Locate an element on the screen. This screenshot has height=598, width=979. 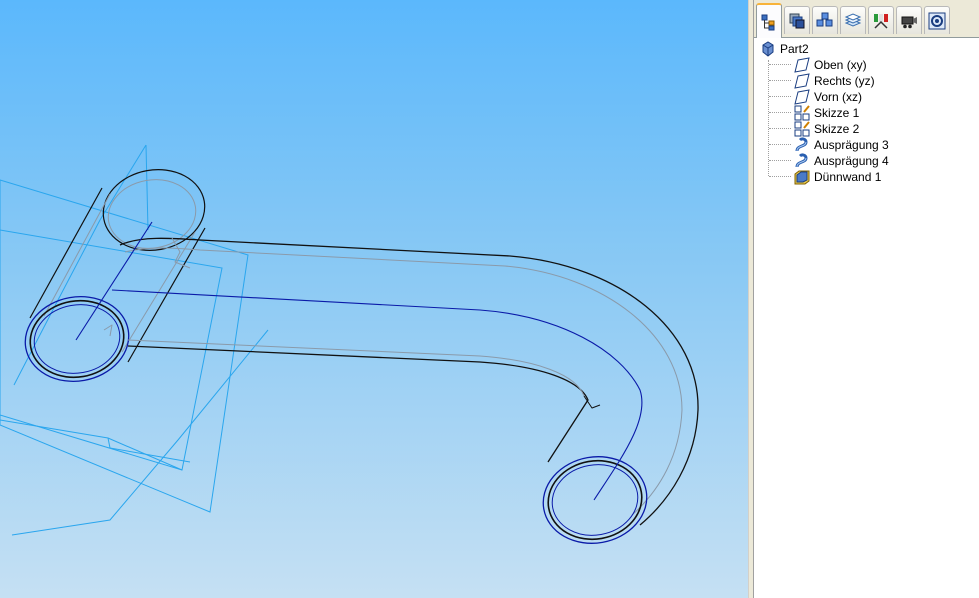
tab-camera is located at coordinates (909, 20).